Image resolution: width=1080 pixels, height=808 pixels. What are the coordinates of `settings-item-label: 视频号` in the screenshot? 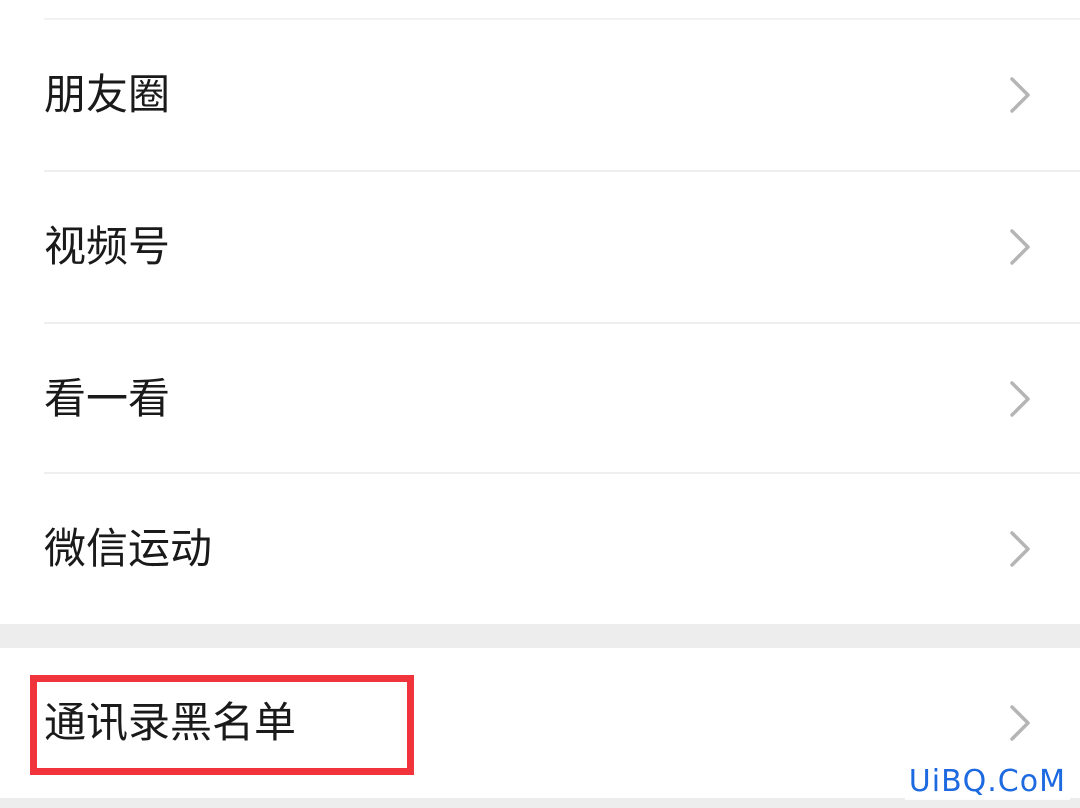 It's located at (107, 246).